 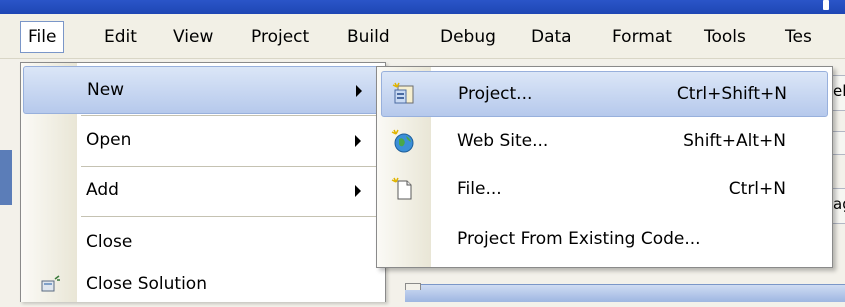 What do you see at coordinates (102, 190) in the screenshot?
I see `menu-item-label: Add` at bounding box center [102, 190].